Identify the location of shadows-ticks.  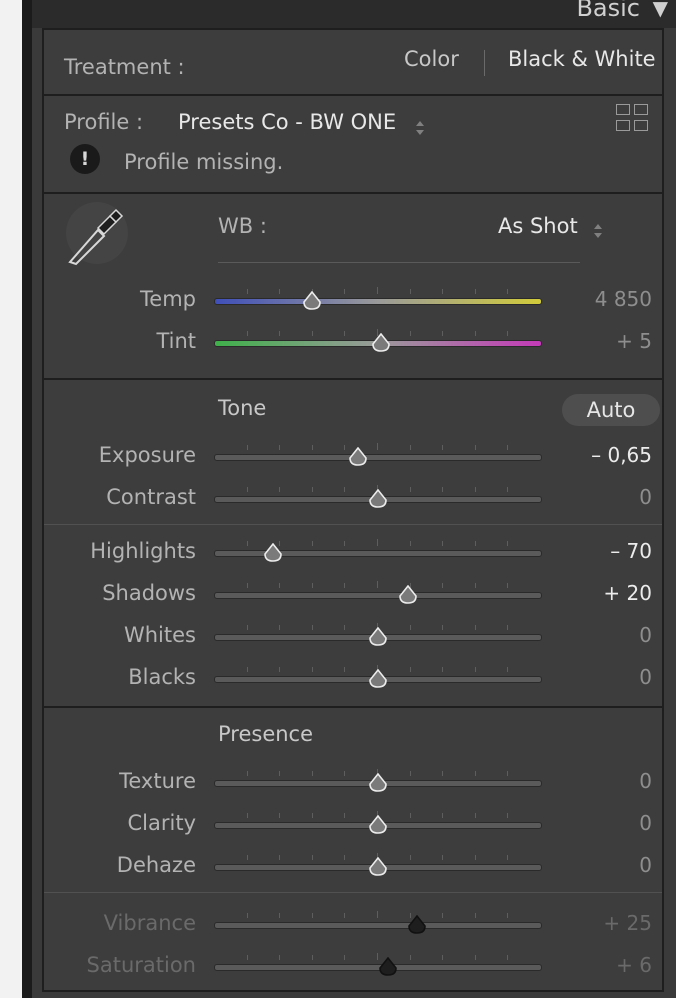
(378, 585).